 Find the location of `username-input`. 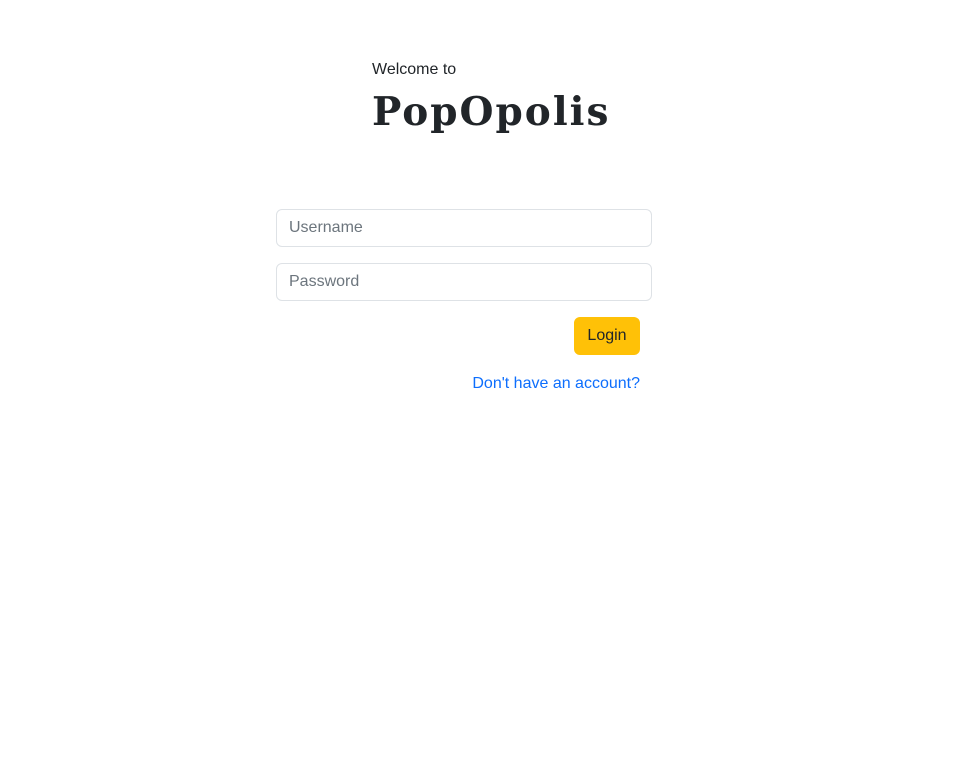

username-input is located at coordinates (464, 228).